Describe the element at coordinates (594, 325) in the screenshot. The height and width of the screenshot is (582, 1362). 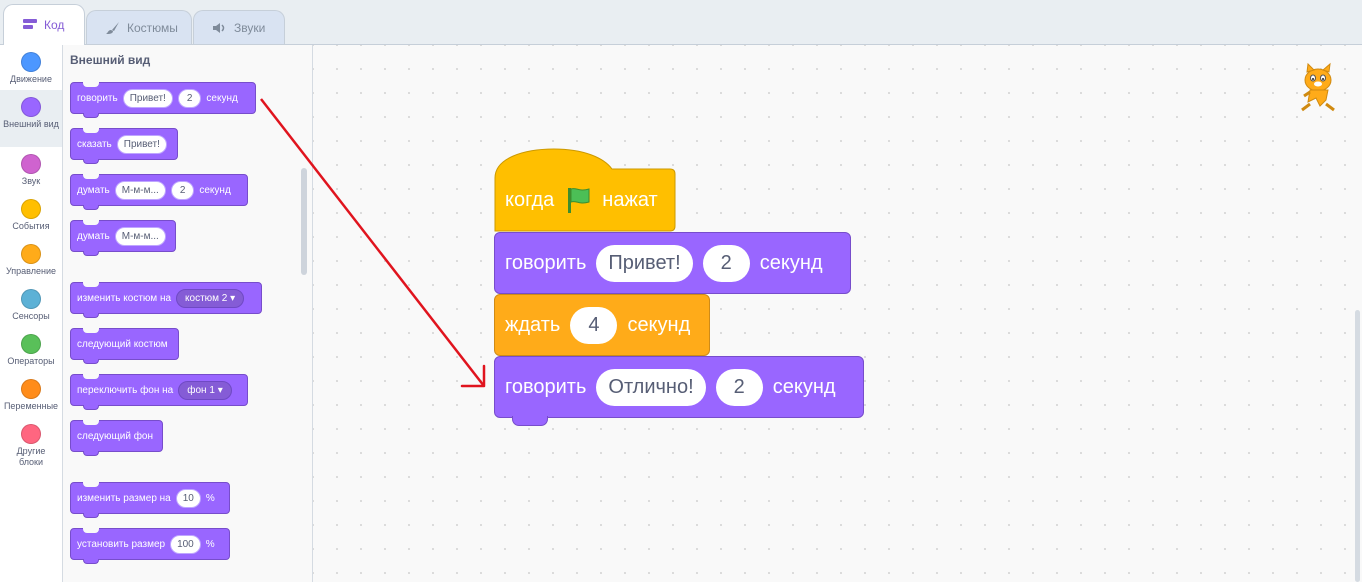
I see `secs-input: 4` at that location.